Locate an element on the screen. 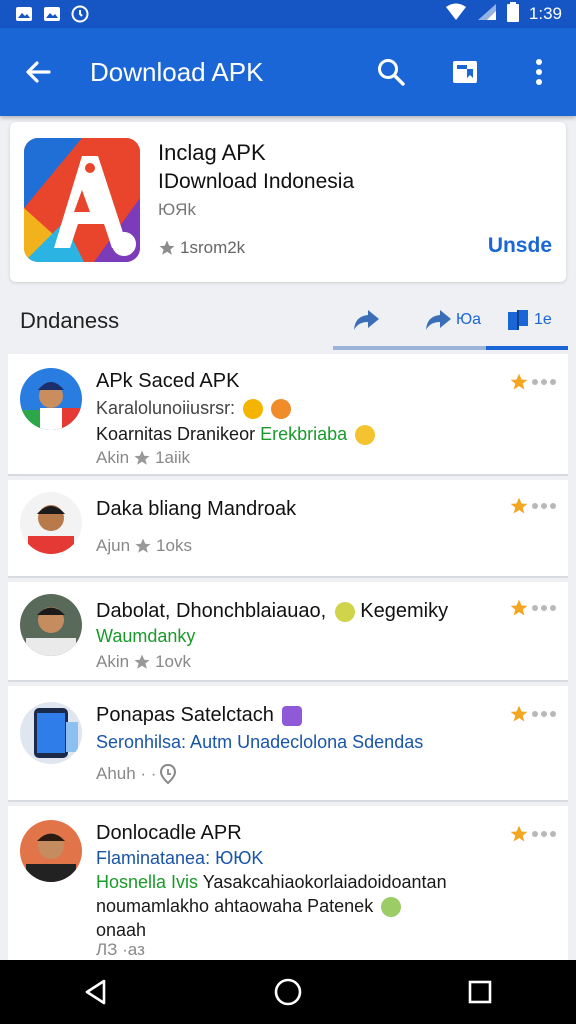 Image resolution: width=576 pixels, height=1024 pixels. tab-book: 1e is located at coordinates (529, 320).